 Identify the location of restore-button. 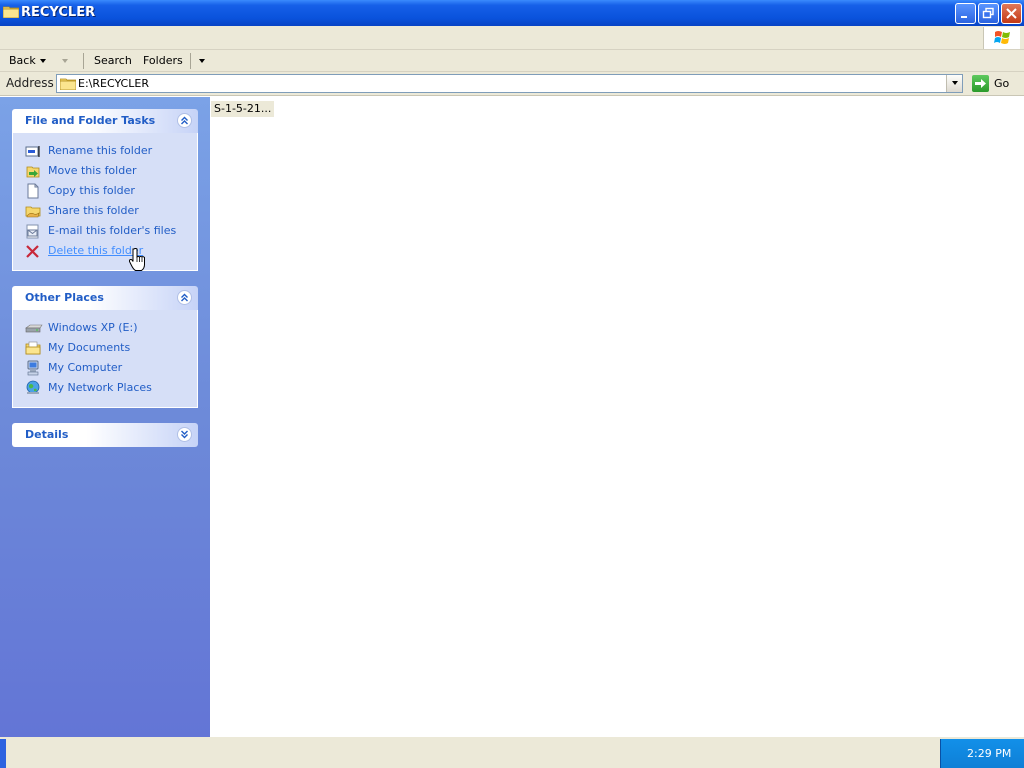
(988, 13).